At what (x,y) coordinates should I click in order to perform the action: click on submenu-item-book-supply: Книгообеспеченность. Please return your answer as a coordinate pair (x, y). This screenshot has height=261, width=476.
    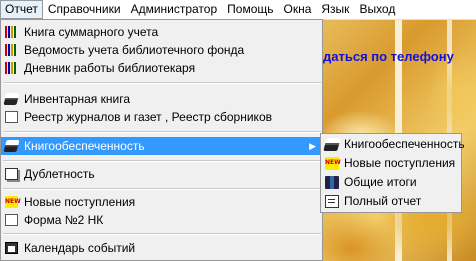
    Looking at the image, I should click on (393, 144).